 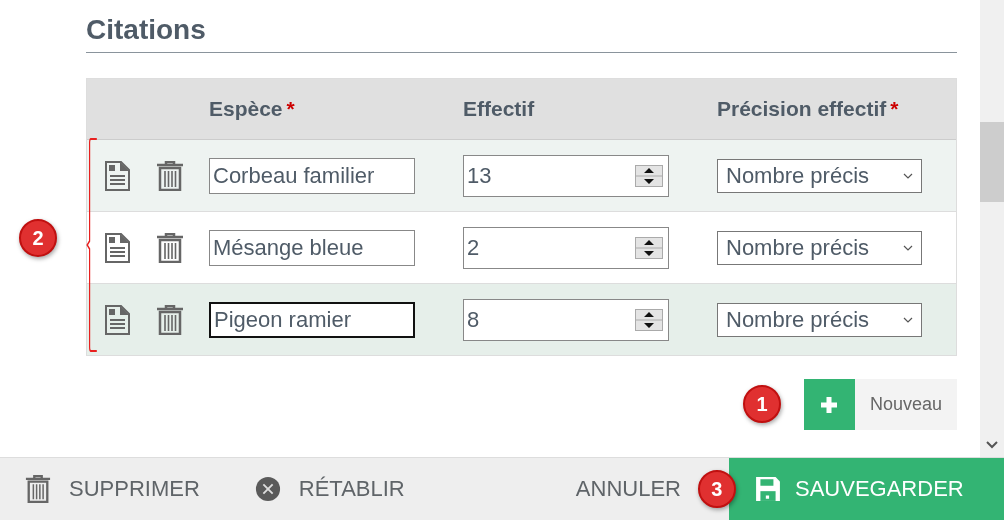 What do you see at coordinates (566, 175) in the screenshot?
I see `count-field: 13` at bounding box center [566, 175].